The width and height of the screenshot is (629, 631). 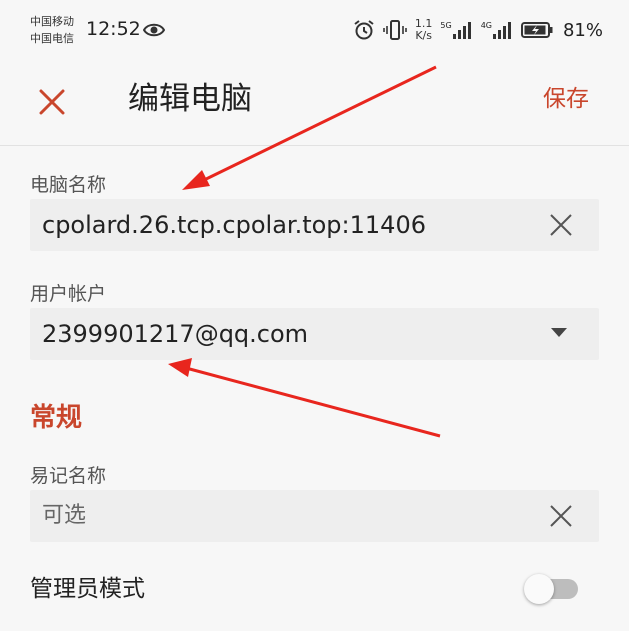 What do you see at coordinates (113, 29) in the screenshot?
I see `status-time: 12:52` at bounding box center [113, 29].